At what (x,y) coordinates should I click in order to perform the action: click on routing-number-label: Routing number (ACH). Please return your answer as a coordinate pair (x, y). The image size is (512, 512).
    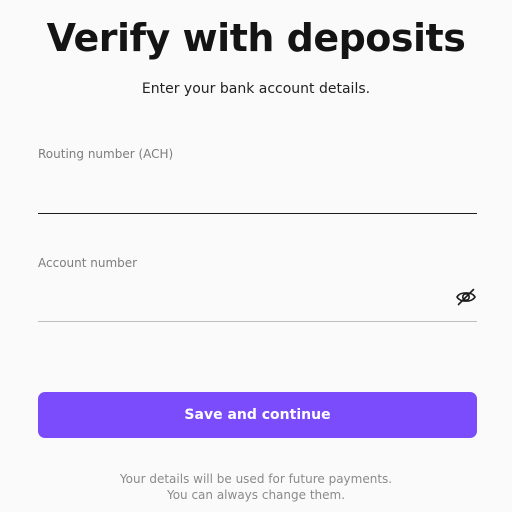
    Looking at the image, I should click on (106, 154).